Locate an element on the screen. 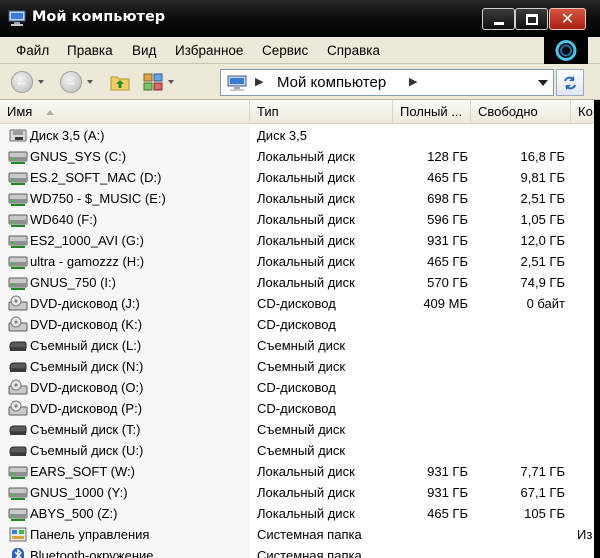 The width and height of the screenshot is (600, 558). back-button: ← is located at coordinates (22, 82).